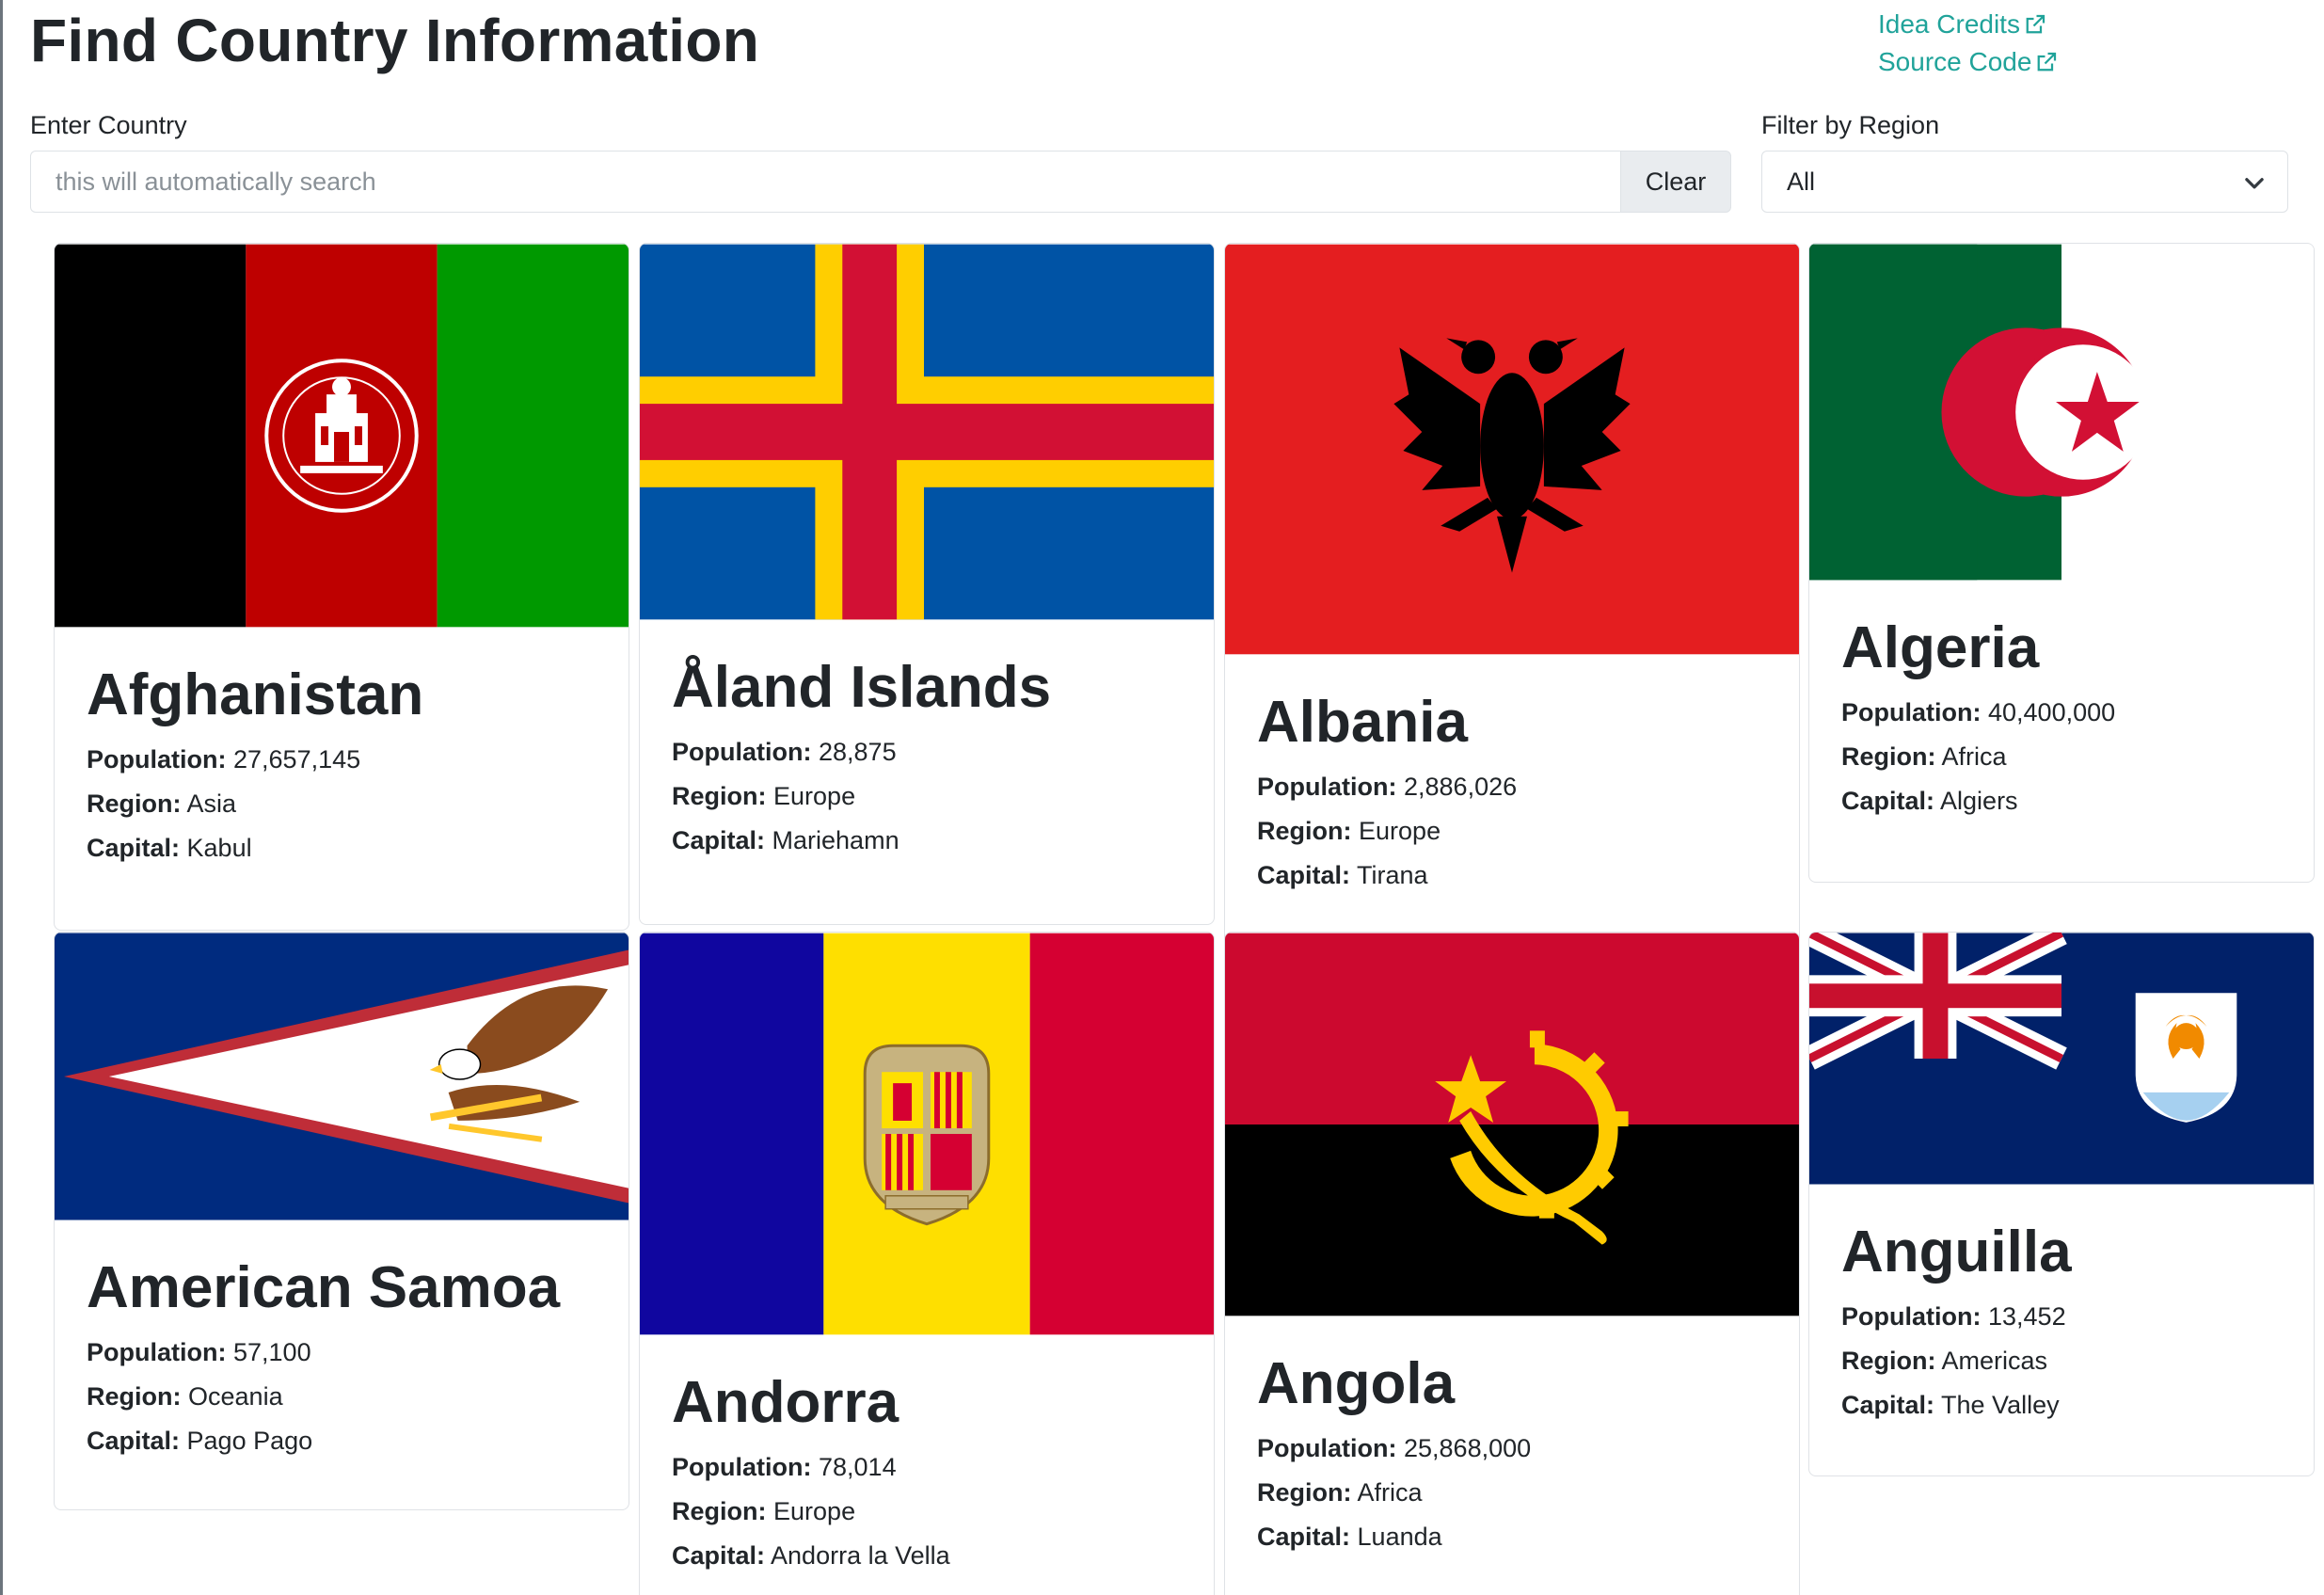 The height and width of the screenshot is (1595, 2324). What do you see at coordinates (2061, 1406) in the screenshot?
I see `capital-row: Capital: The Valley` at bounding box center [2061, 1406].